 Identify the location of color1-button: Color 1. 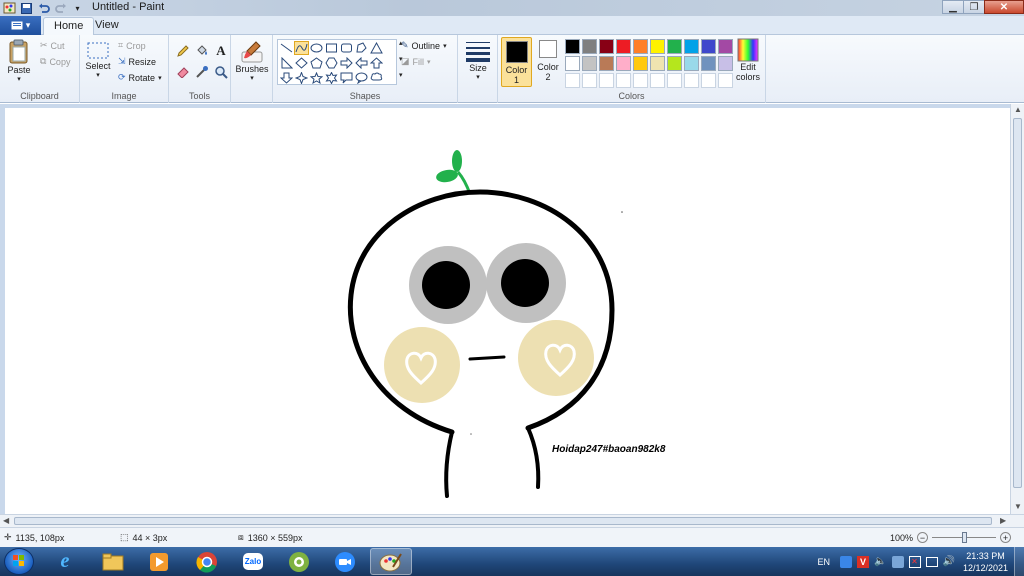
(516, 62).